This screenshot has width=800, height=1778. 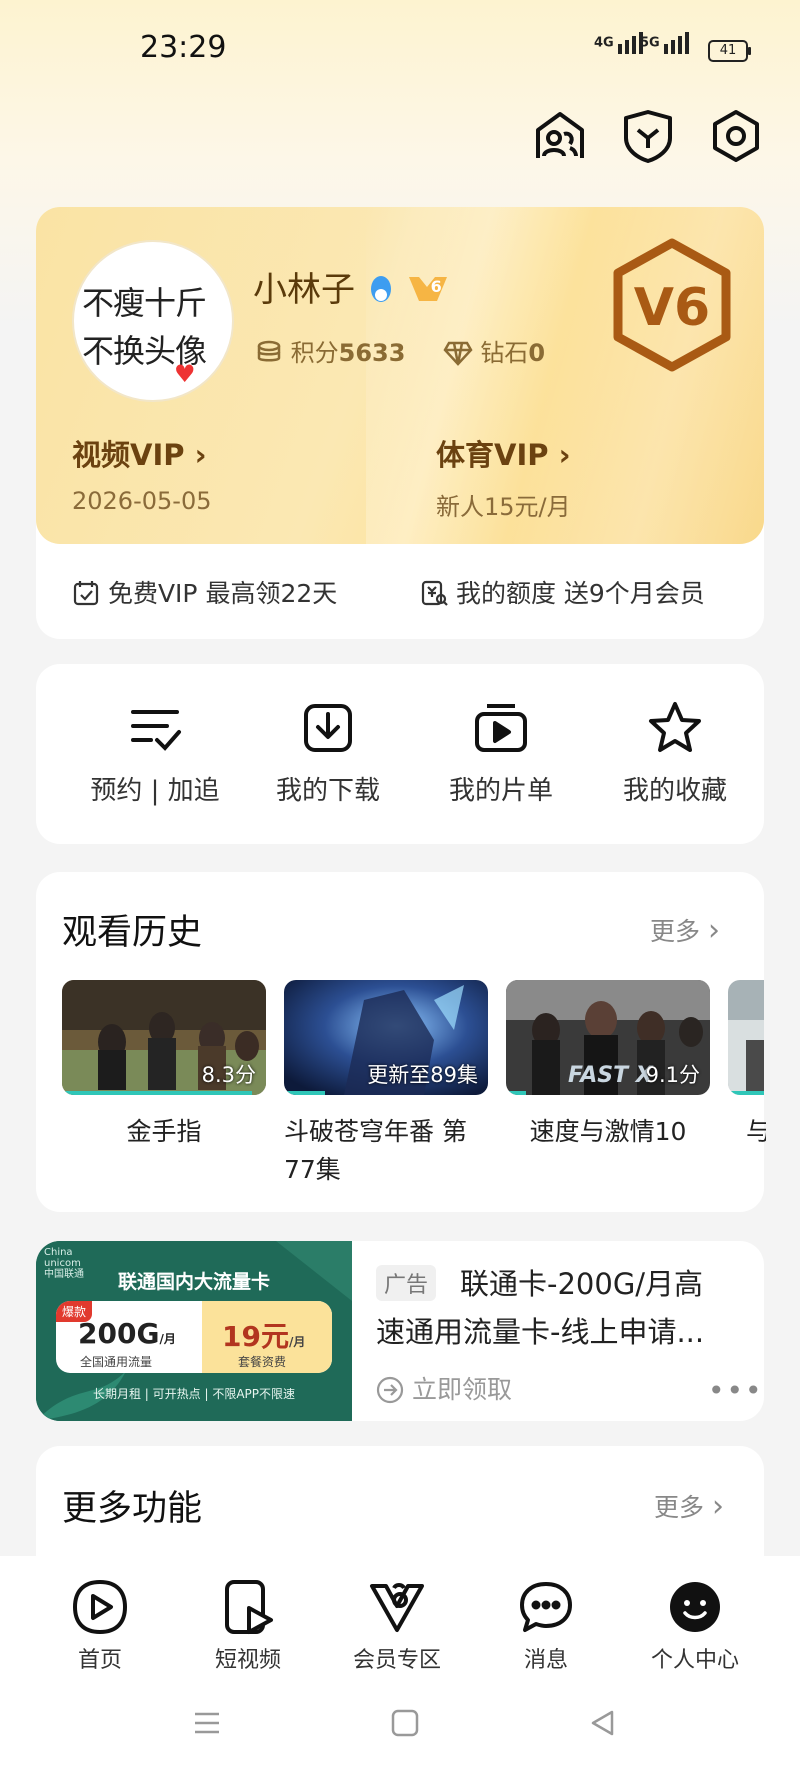 I want to click on short-video-icon, so click(x=248, y=1607).